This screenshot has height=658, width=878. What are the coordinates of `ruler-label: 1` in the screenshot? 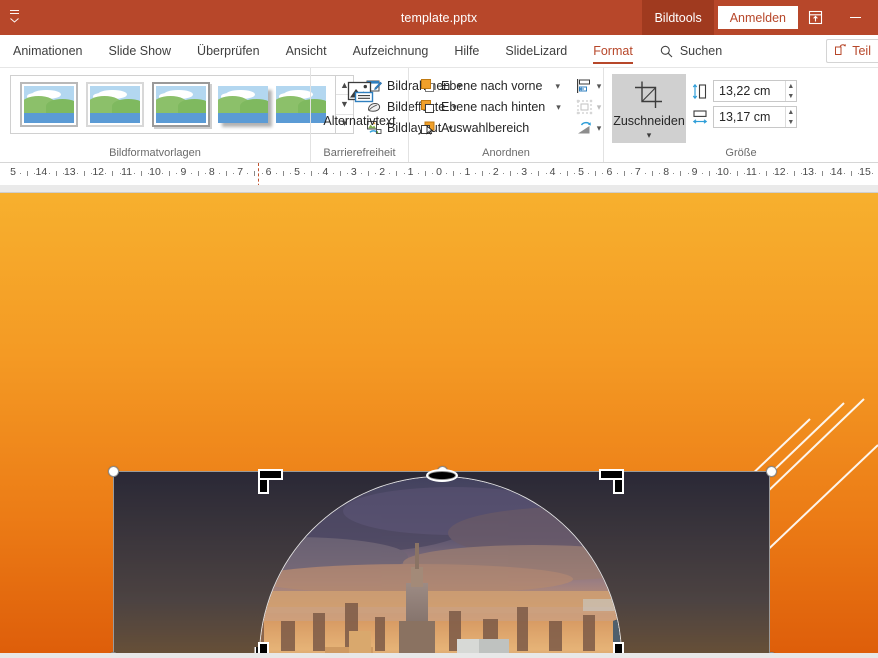 It's located at (410, 172).